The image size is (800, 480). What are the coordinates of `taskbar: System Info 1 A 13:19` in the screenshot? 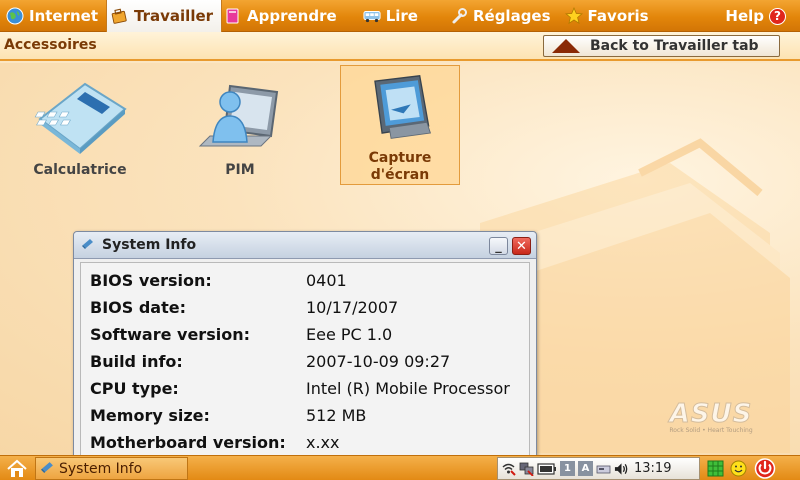 It's located at (400, 467).